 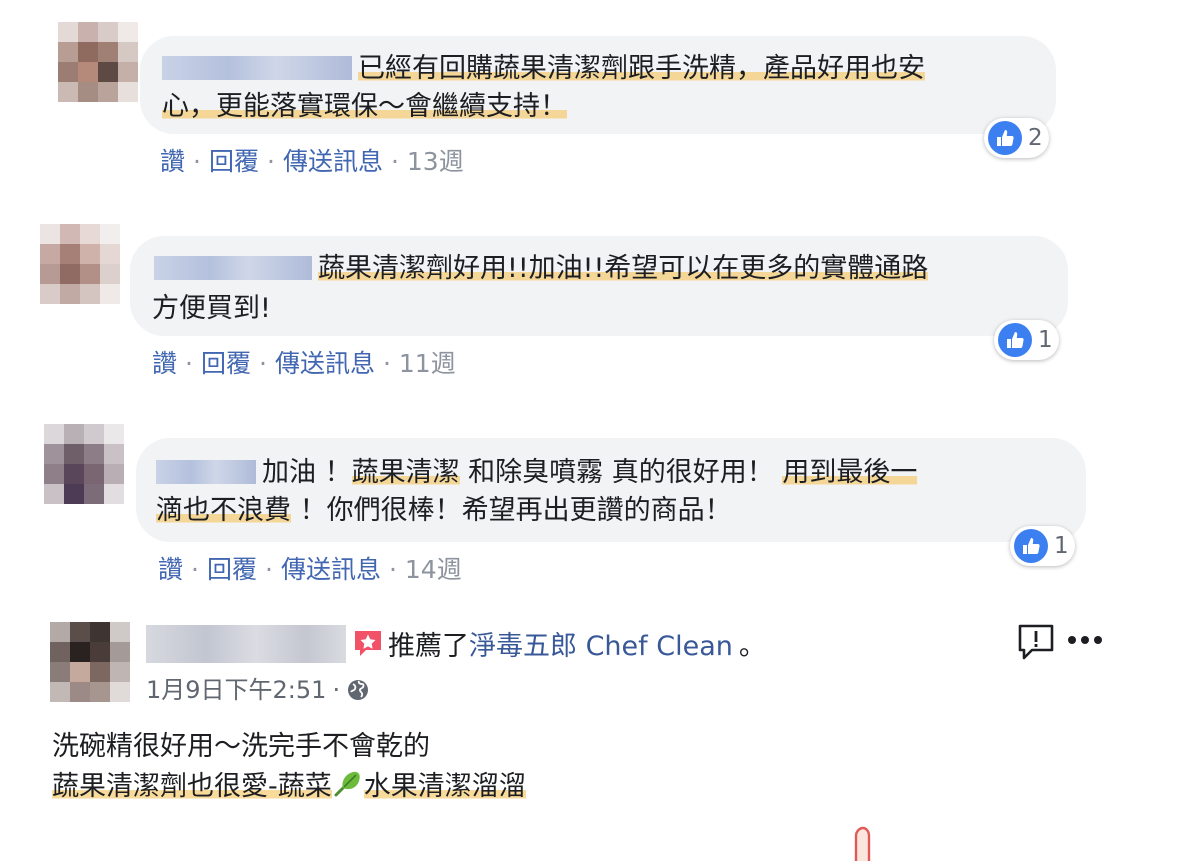 I want to click on comment-bubble: 已經有回購蔬果清潔劑跟手洗精，產品好用也安 心，更能落實環保～會繼續支持！, so click(x=598, y=85).